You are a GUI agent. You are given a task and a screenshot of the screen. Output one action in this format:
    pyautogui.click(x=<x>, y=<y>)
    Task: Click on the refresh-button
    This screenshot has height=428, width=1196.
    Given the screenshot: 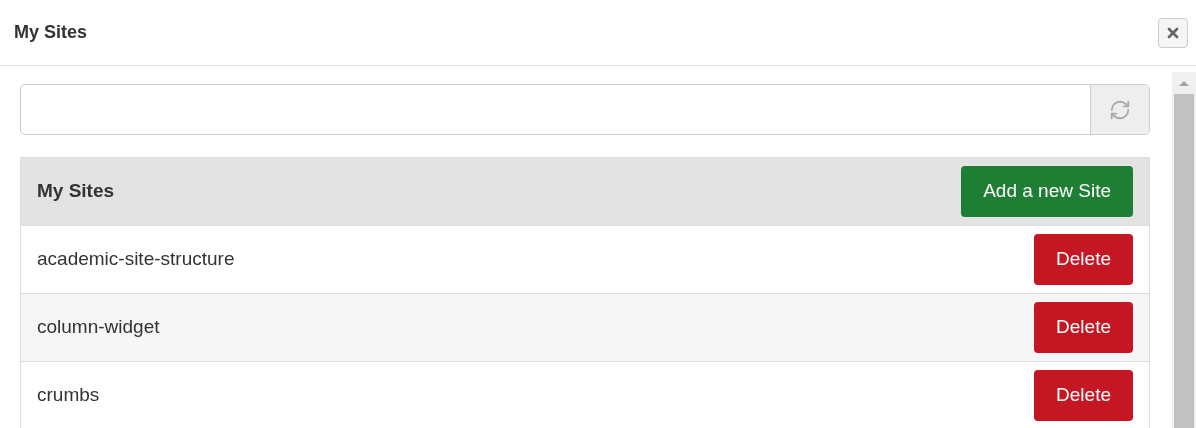 What is the action you would take?
    pyautogui.click(x=1119, y=109)
    